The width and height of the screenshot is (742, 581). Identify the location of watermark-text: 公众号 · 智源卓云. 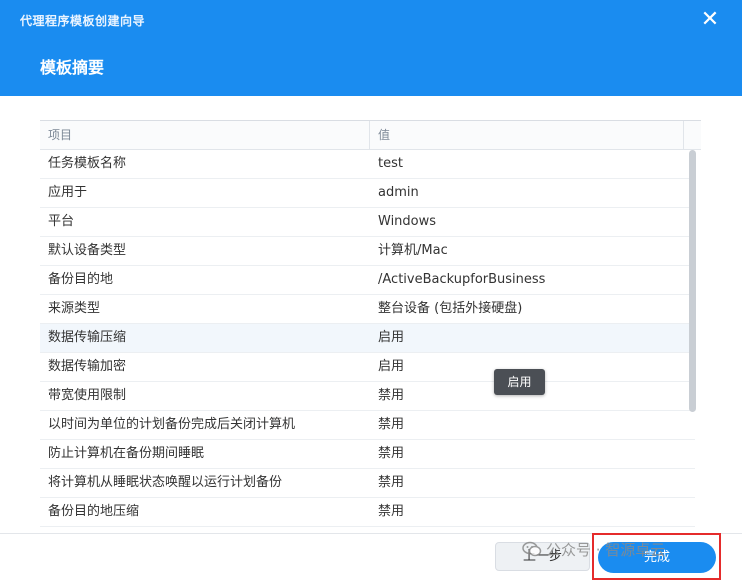
(606, 550).